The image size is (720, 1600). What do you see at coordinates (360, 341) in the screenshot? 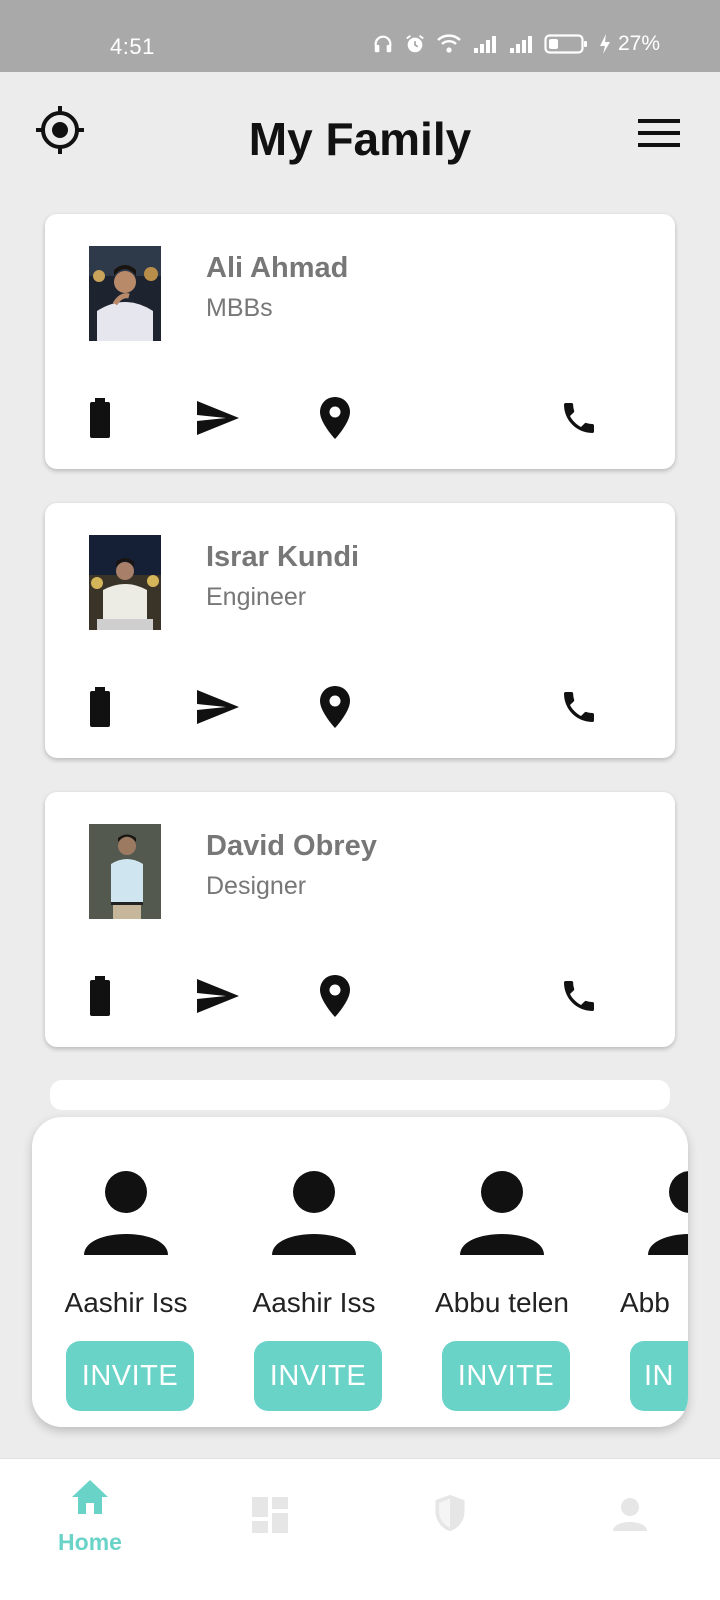
I see `member-card: Ali Ahmad MBBs` at bounding box center [360, 341].